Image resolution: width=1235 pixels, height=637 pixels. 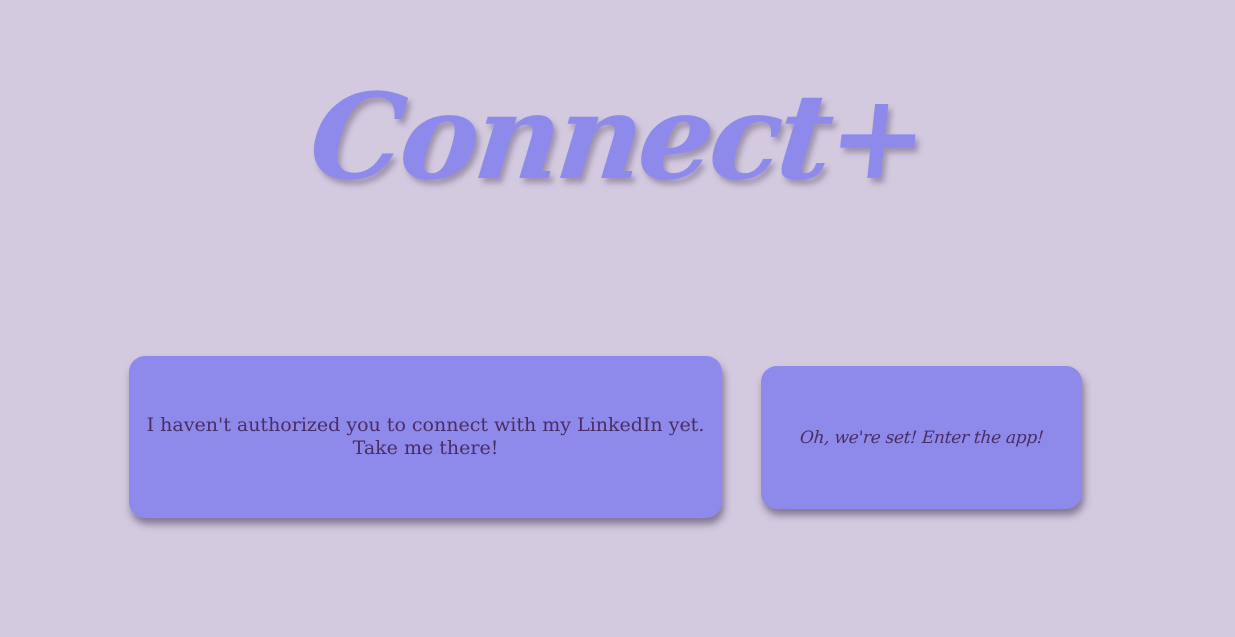 What do you see at coordinates (617, 136) in the screenshot?
I see `app-logo: Connect+` at bounding box center [617, 136].